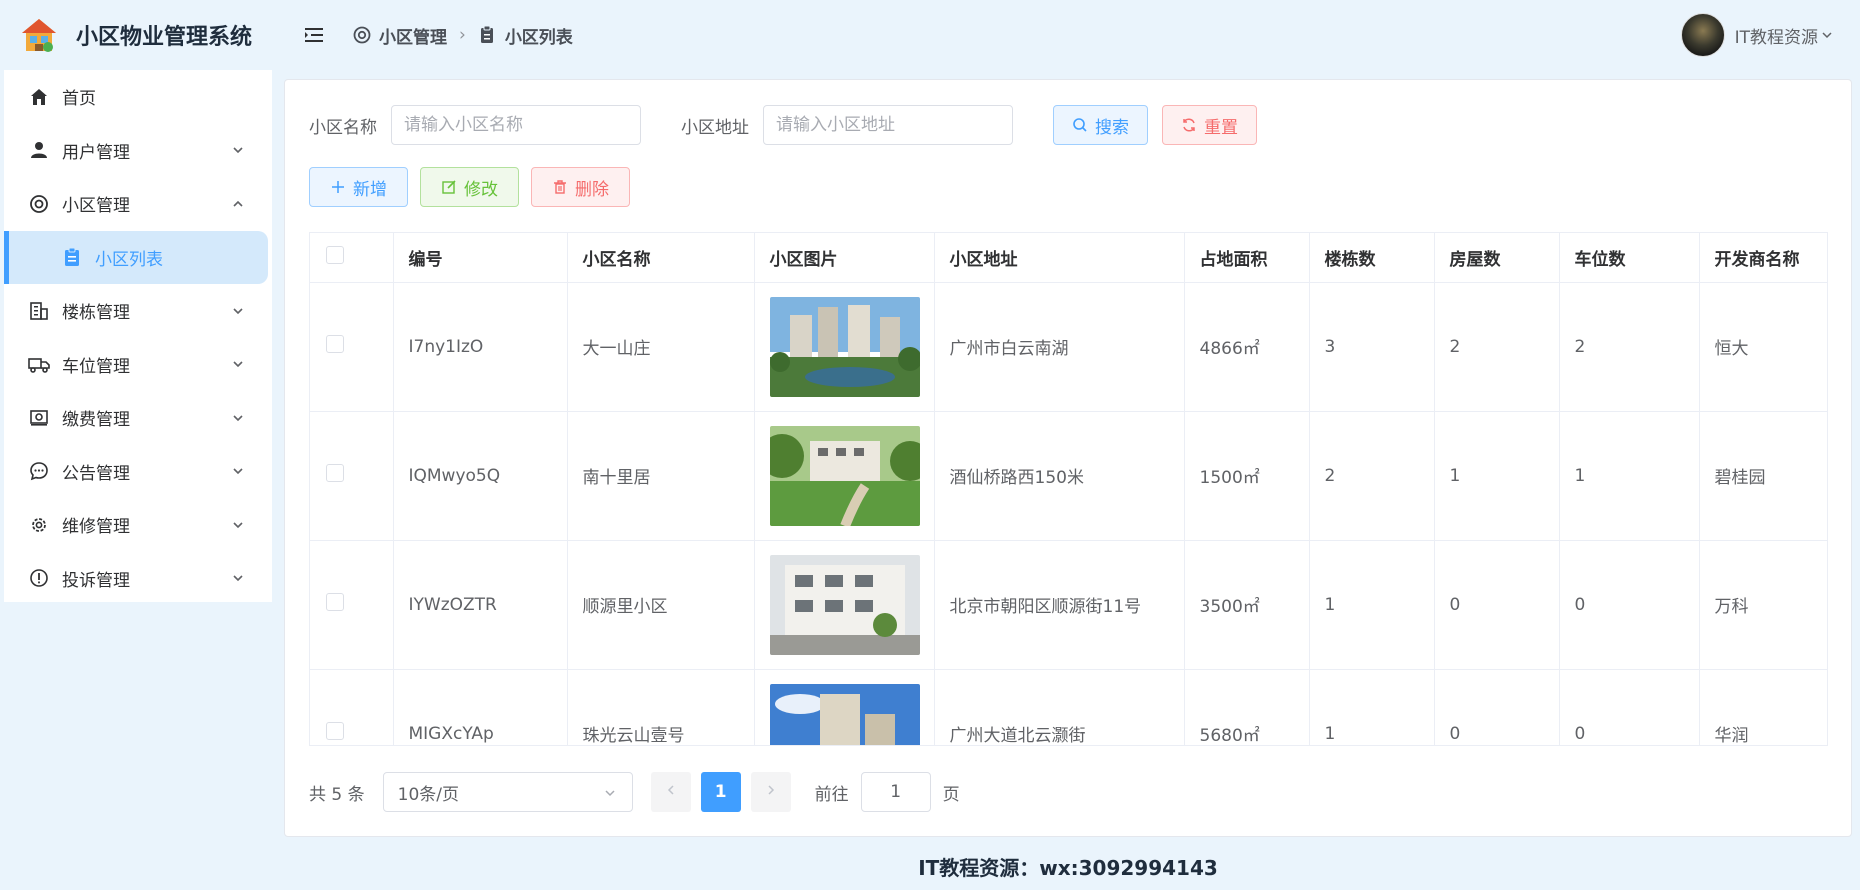 The height and width of the screenshot is (890, 1860). Describe the element at coordinates (428, 794) in the screenshot. I see `page-size-value: 10条/页` at that location.